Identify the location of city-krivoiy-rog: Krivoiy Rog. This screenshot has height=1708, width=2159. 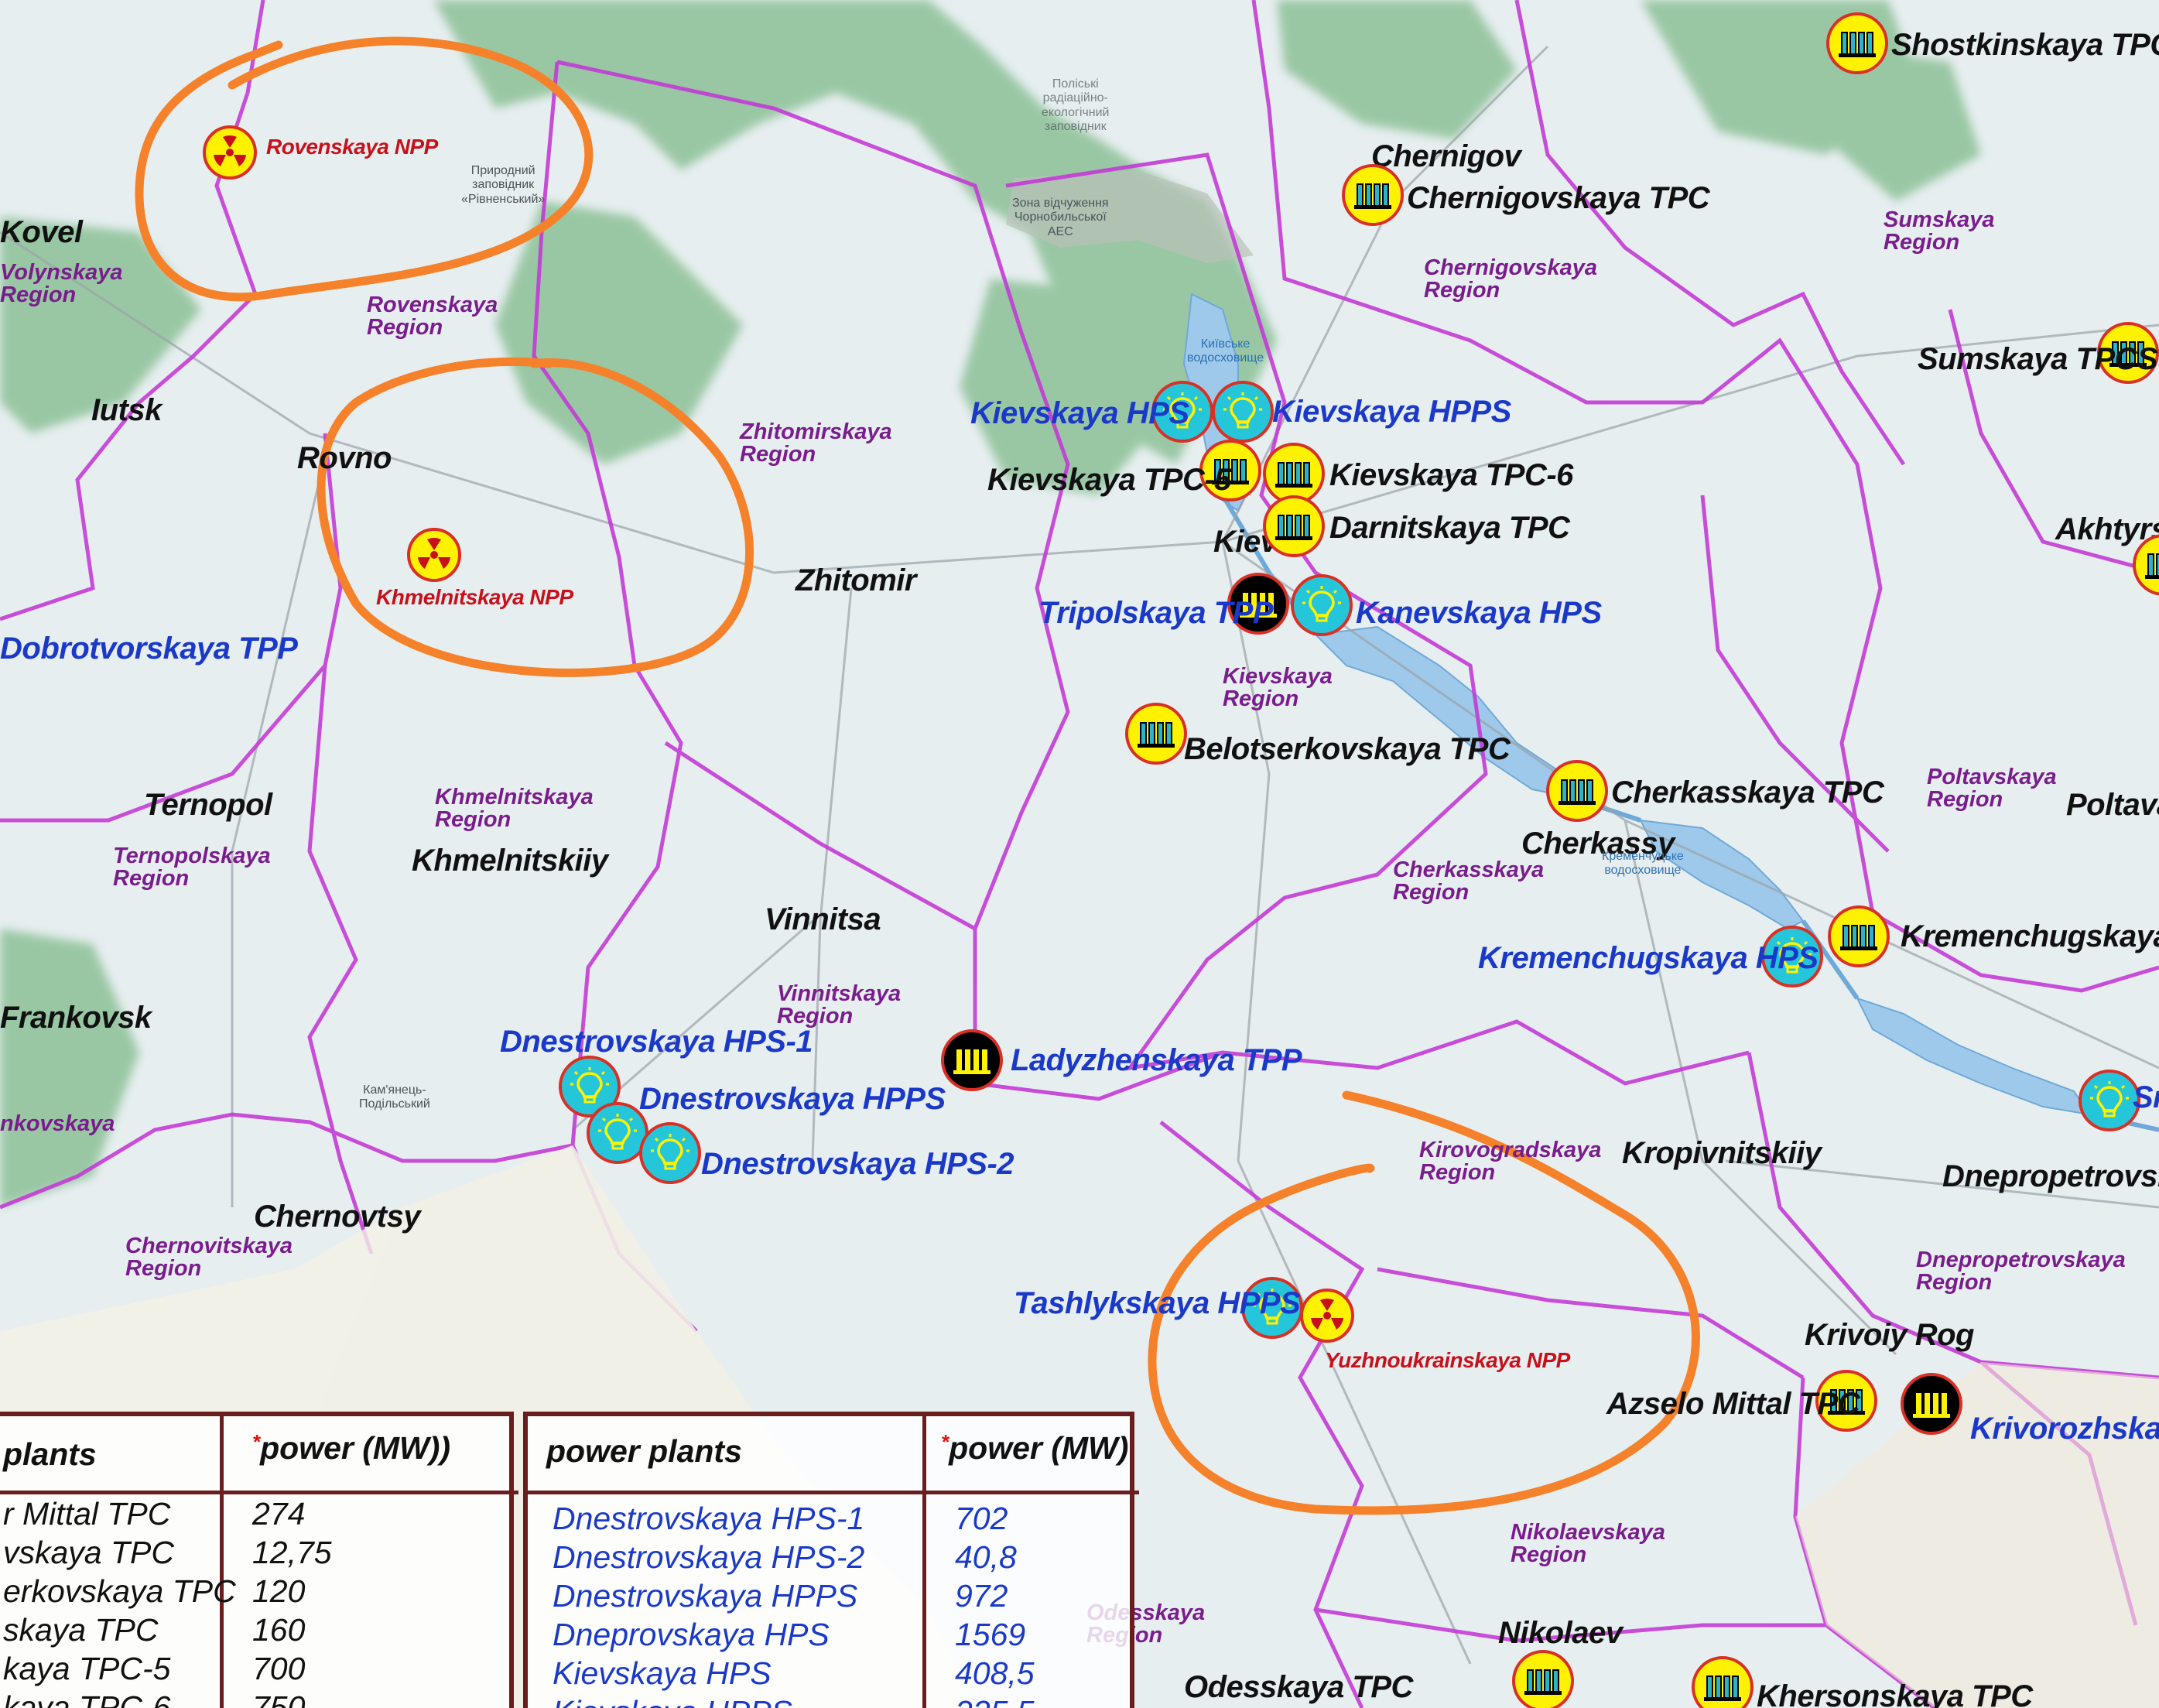
(1889, 1335).